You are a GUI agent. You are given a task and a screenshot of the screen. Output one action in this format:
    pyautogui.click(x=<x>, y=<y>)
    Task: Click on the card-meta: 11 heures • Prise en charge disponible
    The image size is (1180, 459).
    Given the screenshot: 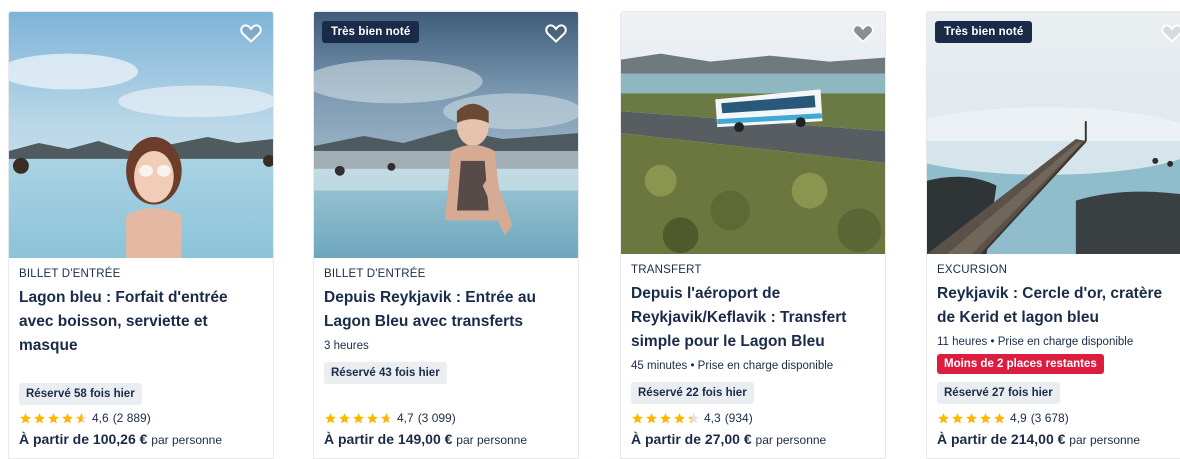 What is the action you would take?
    pyautogui.click(x=1035, y=342)
    